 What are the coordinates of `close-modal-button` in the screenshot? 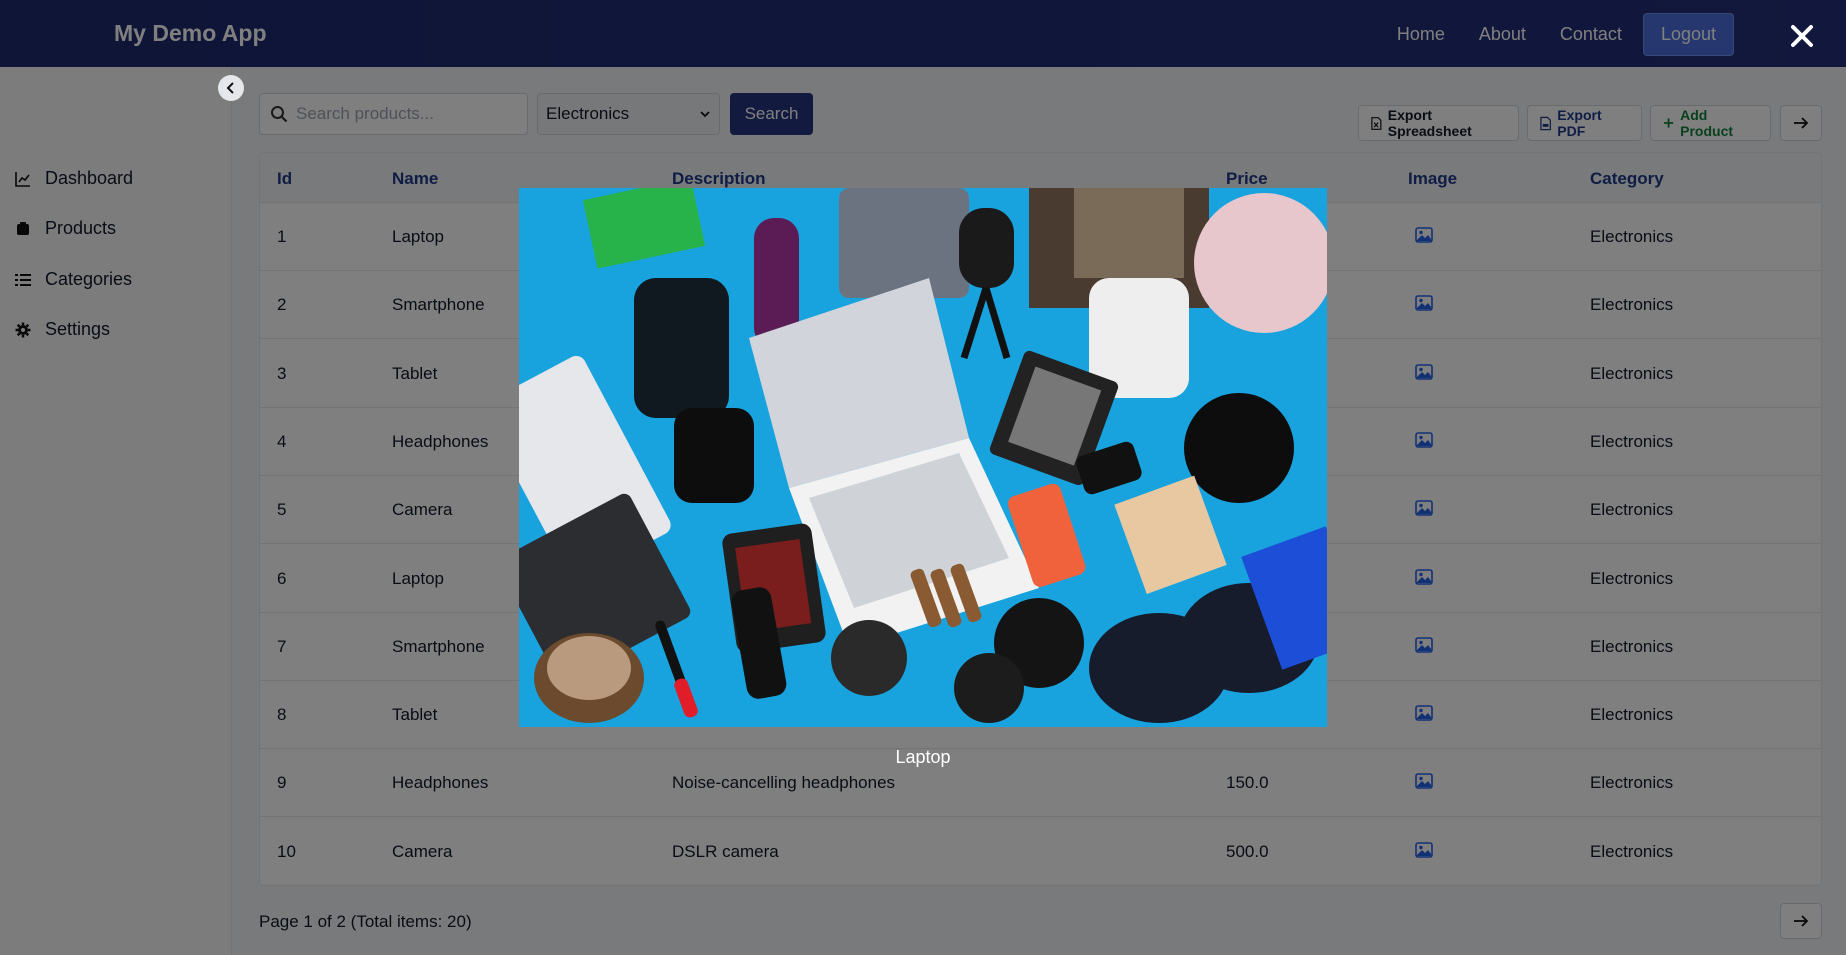 It's located at (1802, 36).